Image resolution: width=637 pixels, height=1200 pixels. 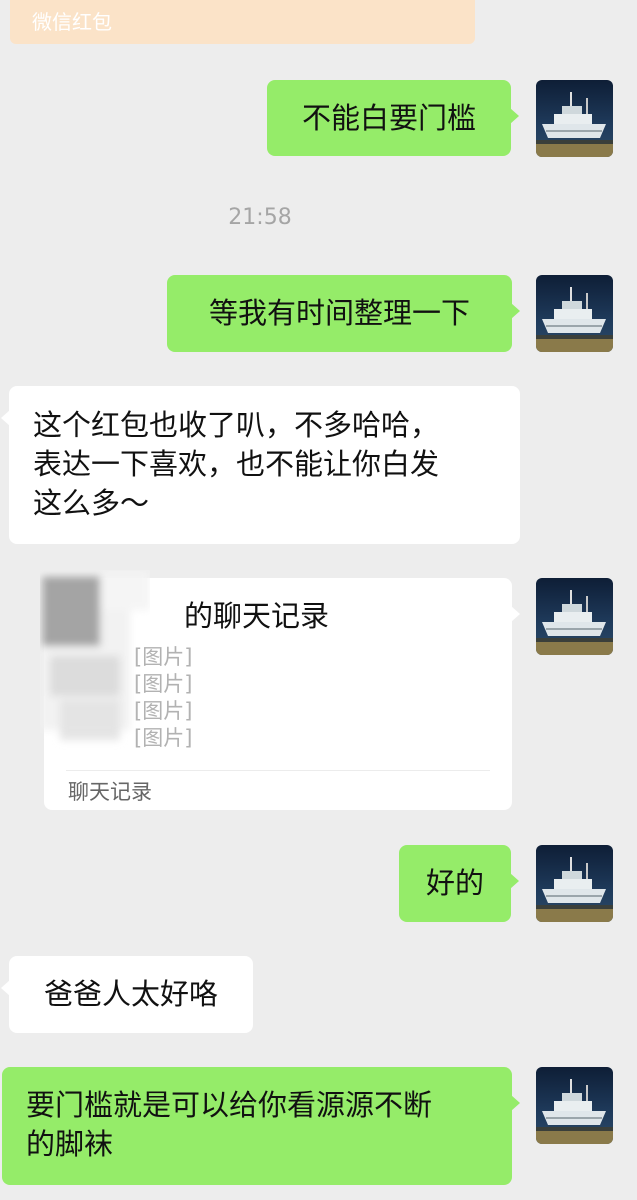 What do you see at coordinates (110, 792) in the screenshot?
I see `chat-record-footer: 聊天记录` at bounding box center [110, 792].